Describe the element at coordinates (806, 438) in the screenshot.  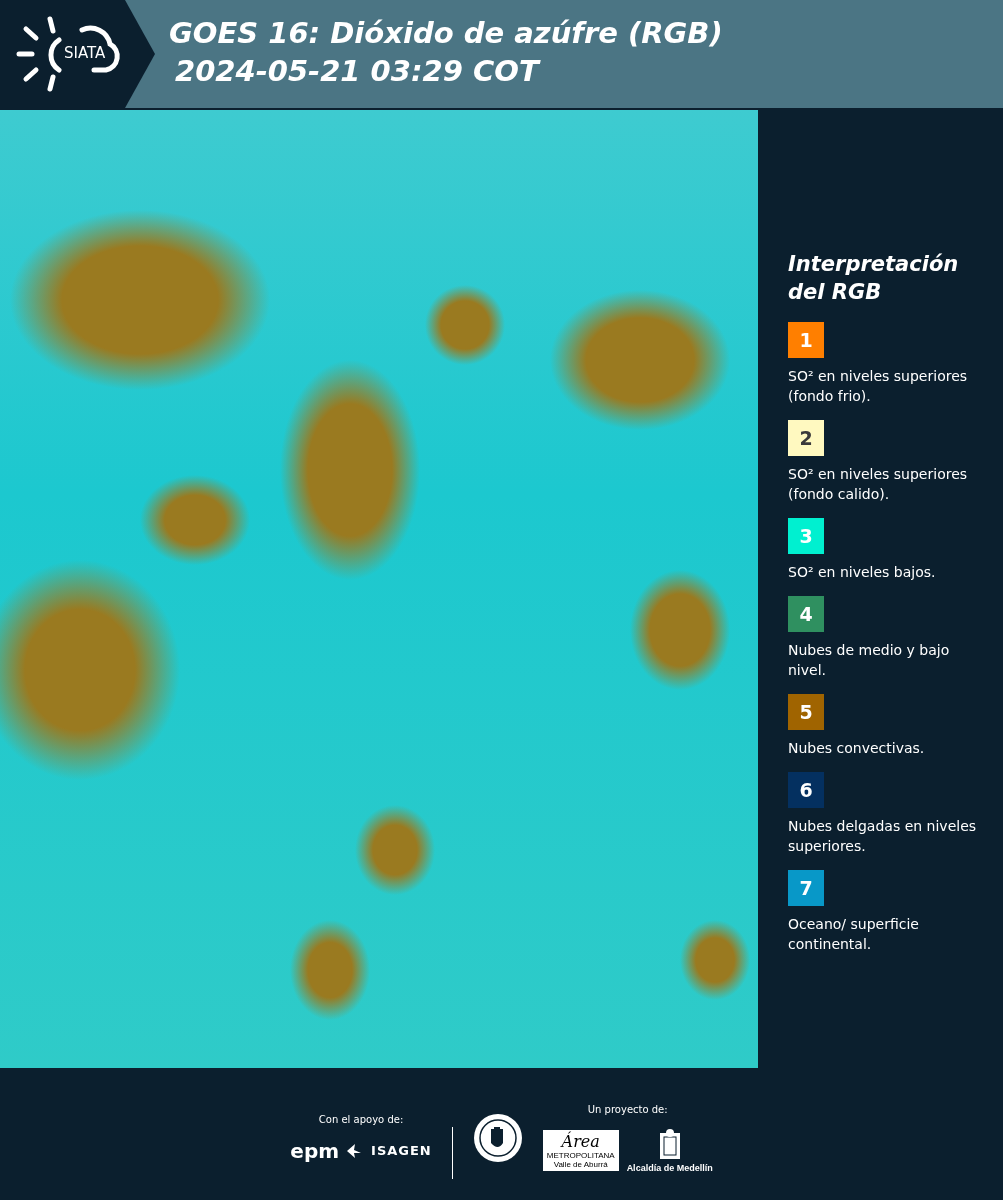
I see `legend-swatch: 2` at that location.